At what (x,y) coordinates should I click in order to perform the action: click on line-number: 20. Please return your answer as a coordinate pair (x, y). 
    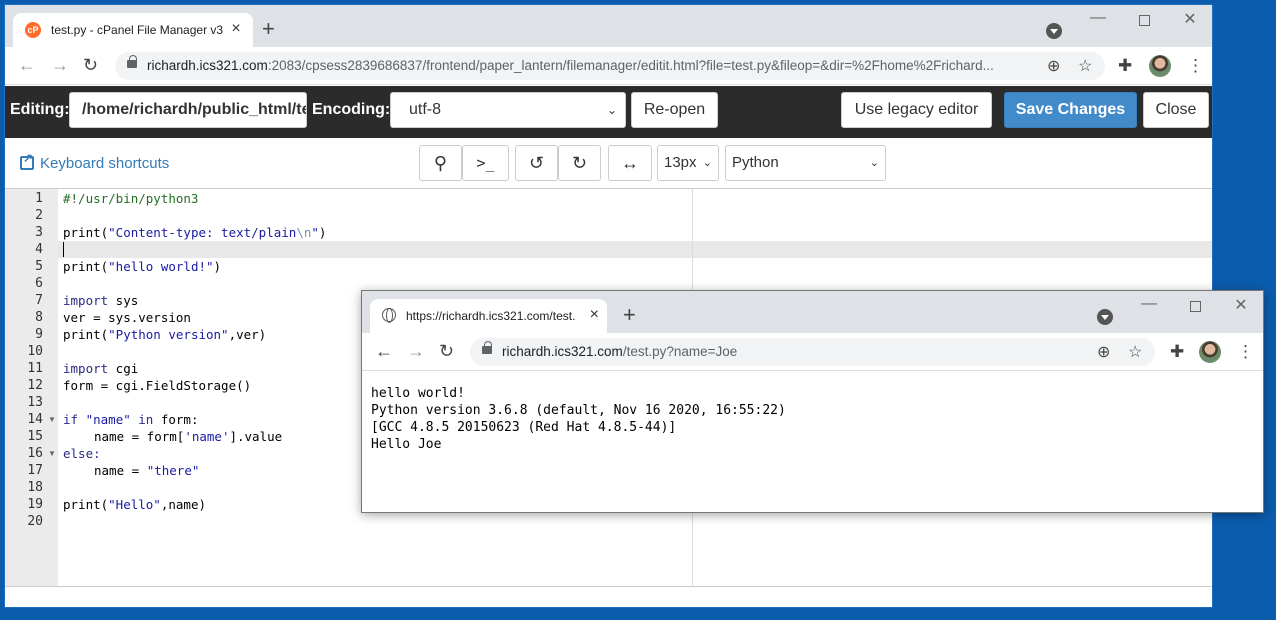
    Looking at the image, I should click on (35, 521).